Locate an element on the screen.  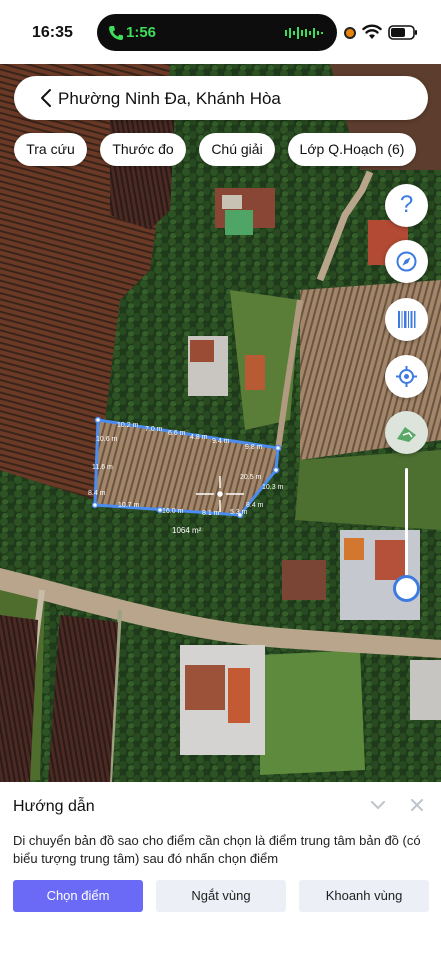
compass-button is located at coordinates (406, 261).